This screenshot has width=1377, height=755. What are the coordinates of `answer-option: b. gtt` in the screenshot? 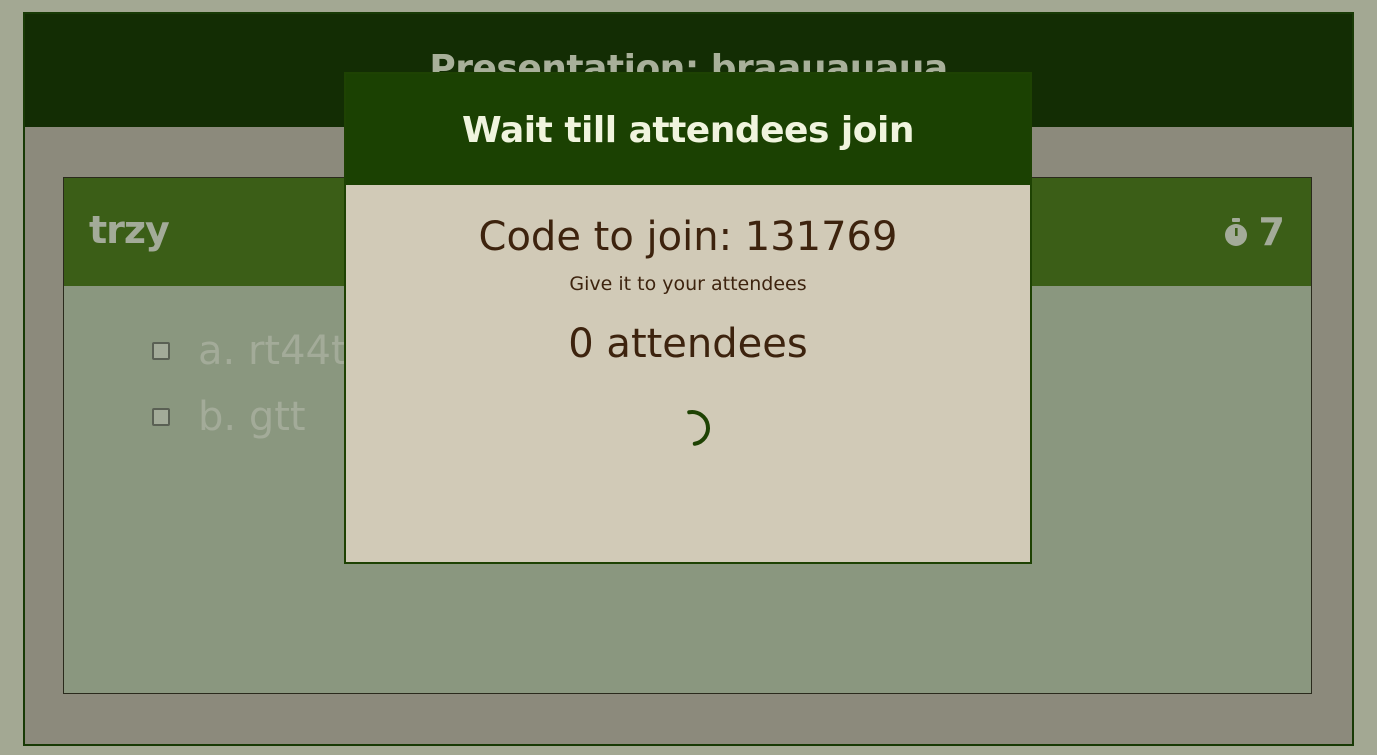 It's located at (249, 417).